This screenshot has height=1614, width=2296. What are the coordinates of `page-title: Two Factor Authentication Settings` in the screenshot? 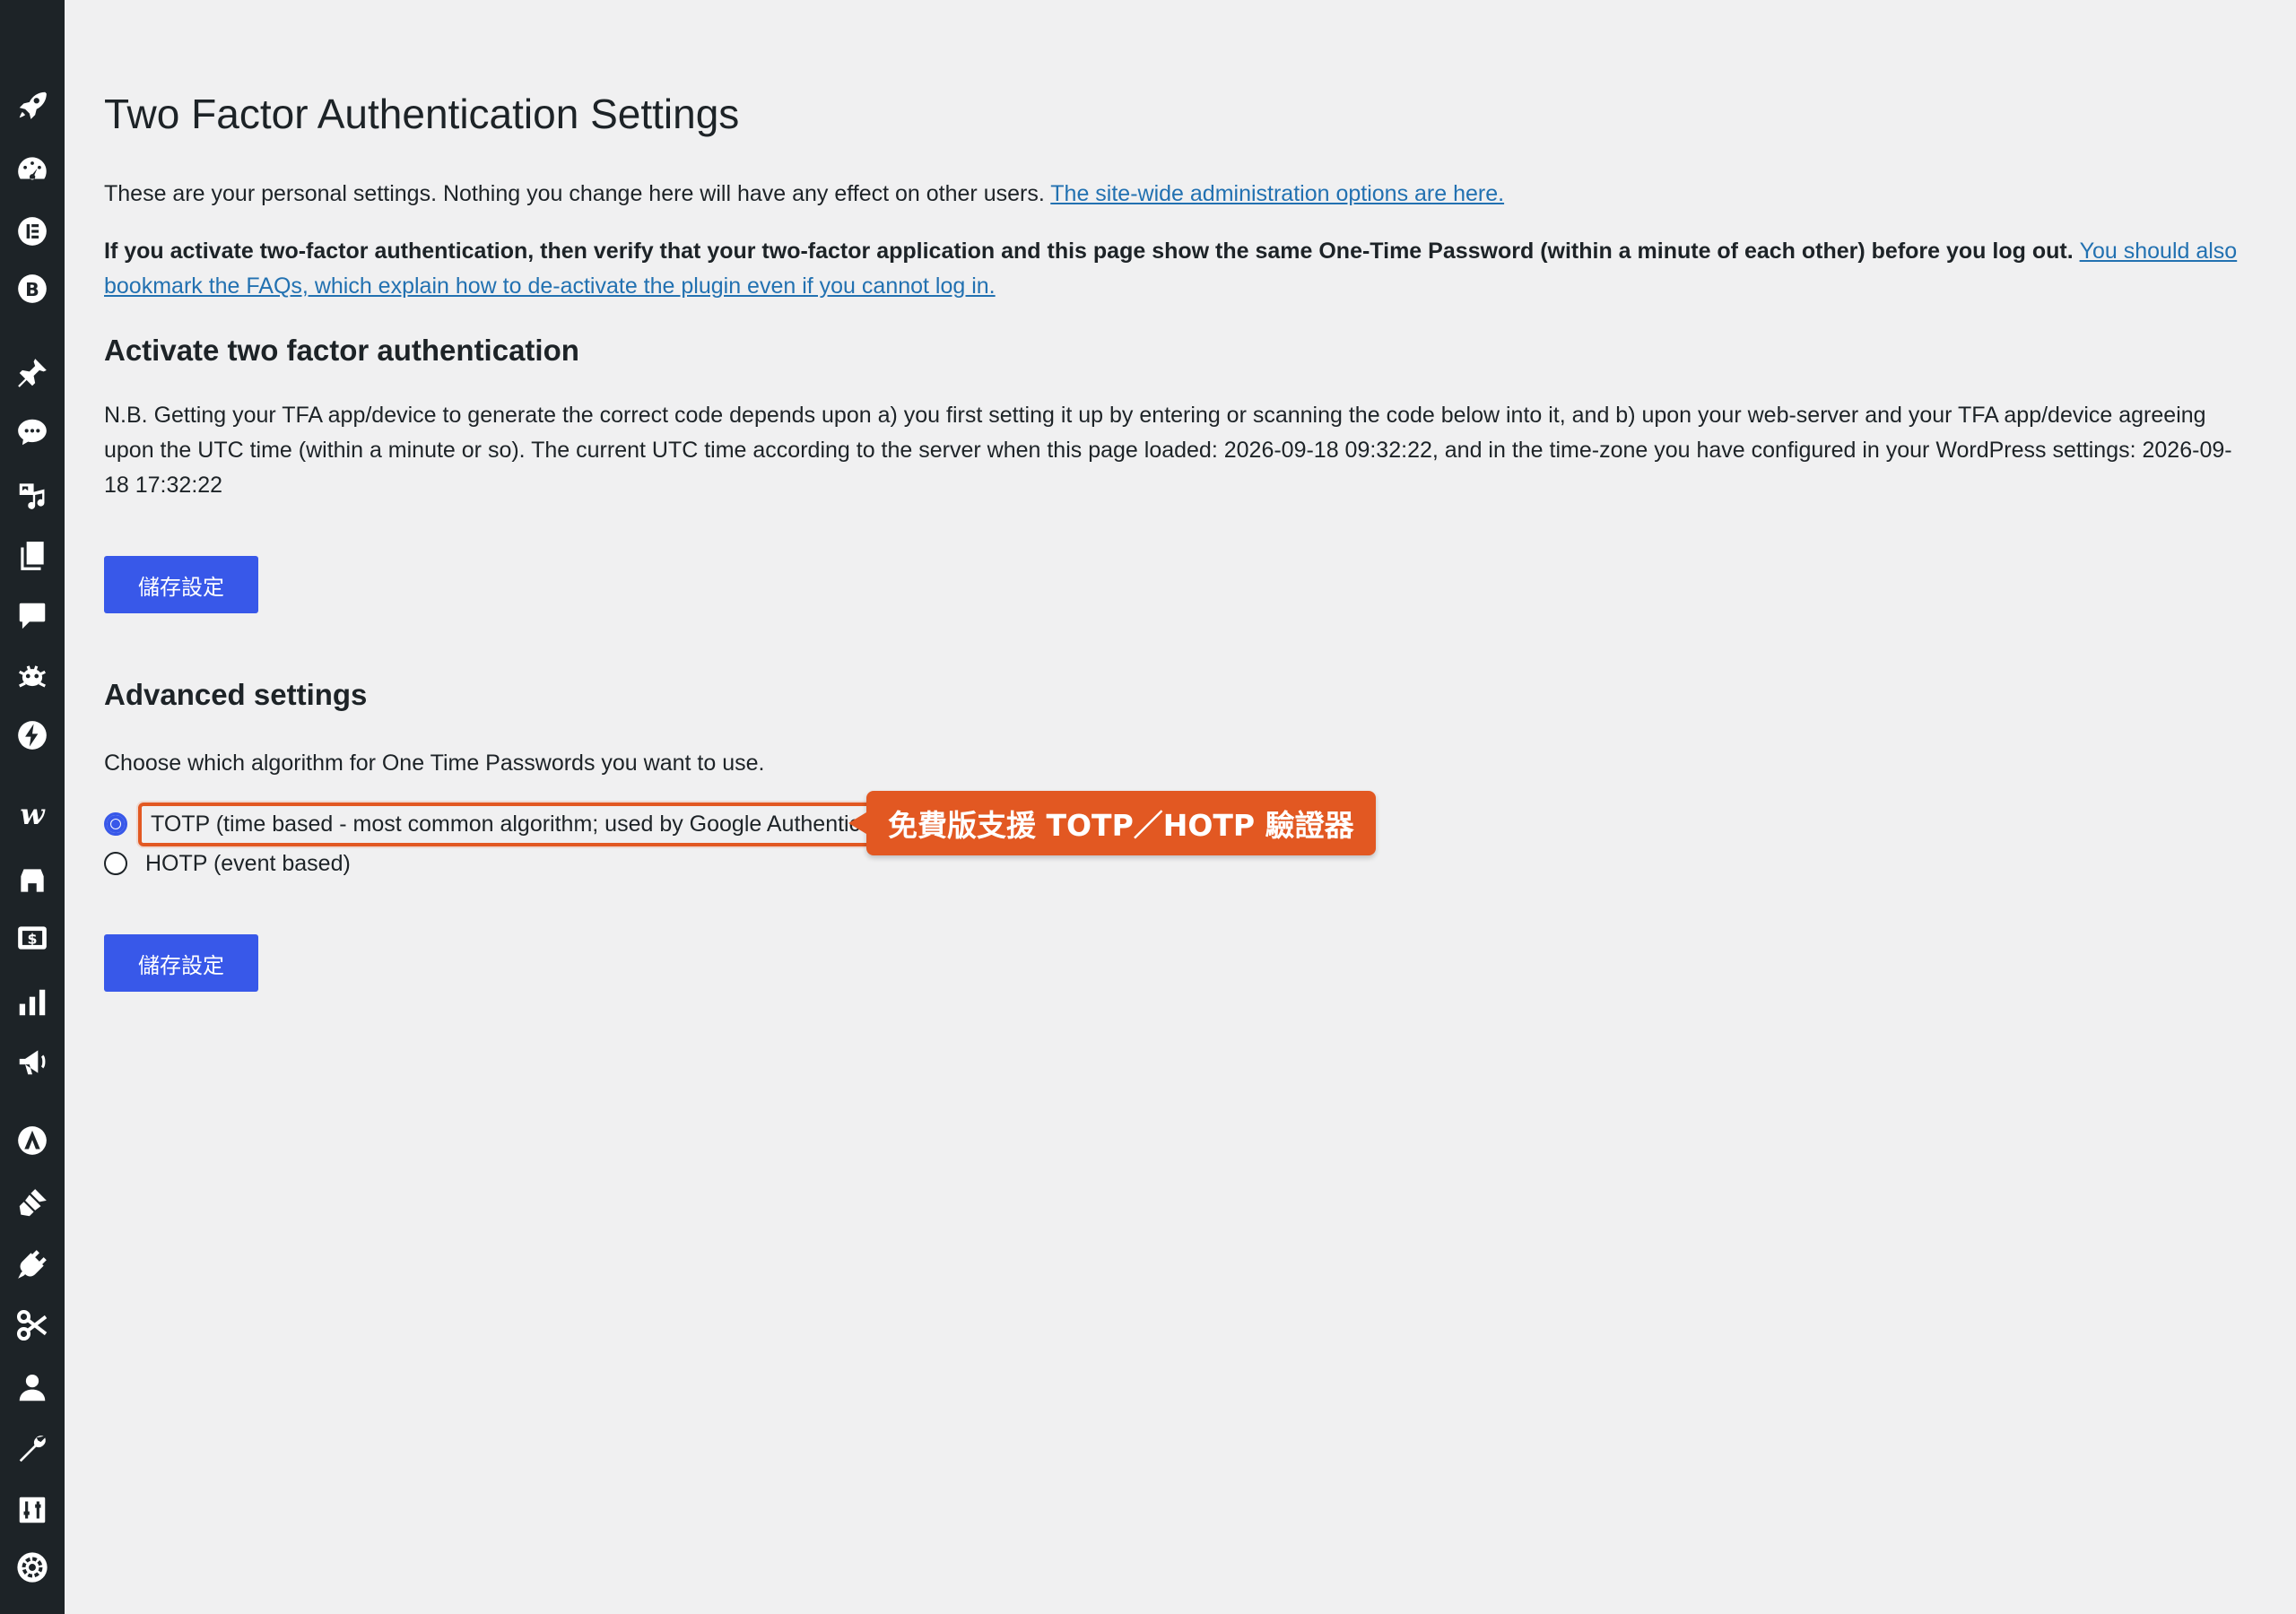 It's located at (422, 114).